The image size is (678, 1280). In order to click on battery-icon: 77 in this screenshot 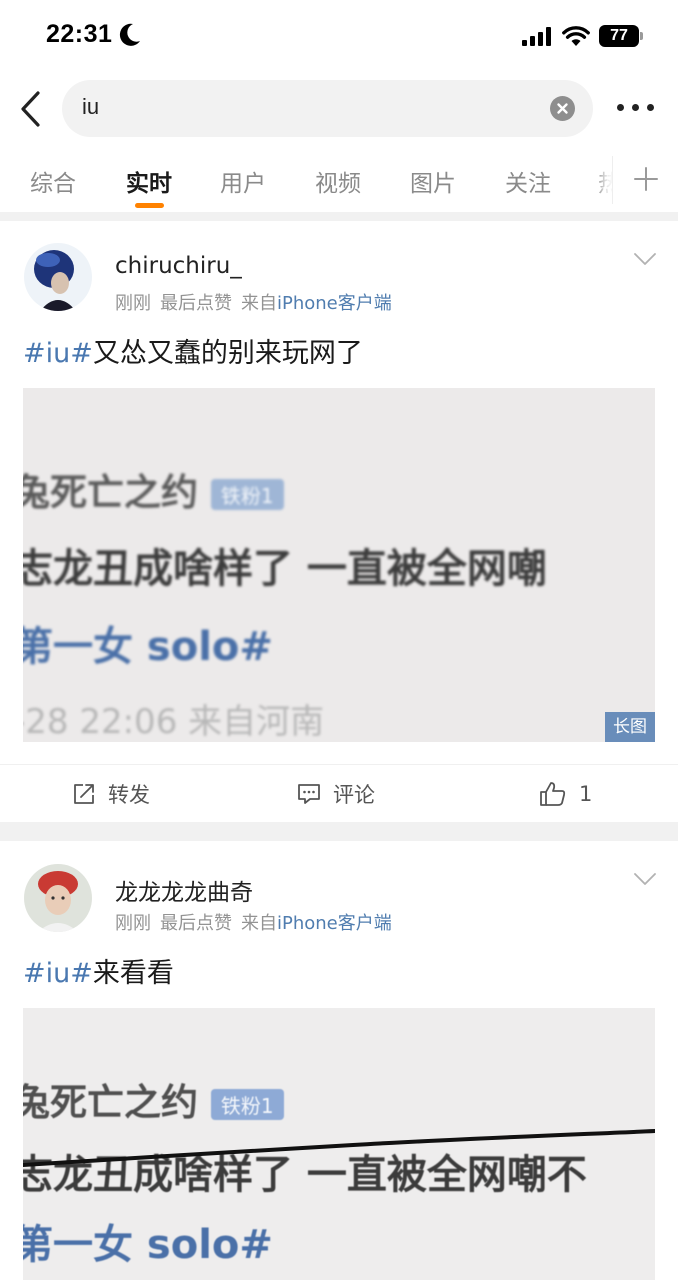, I will do `click(621, 36)`.